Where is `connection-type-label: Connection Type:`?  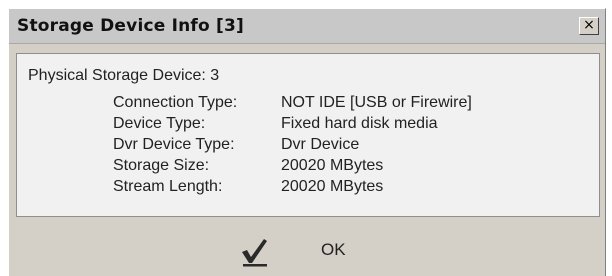 connection-type-label: Connection Type: is located at coordinates (175, 102).